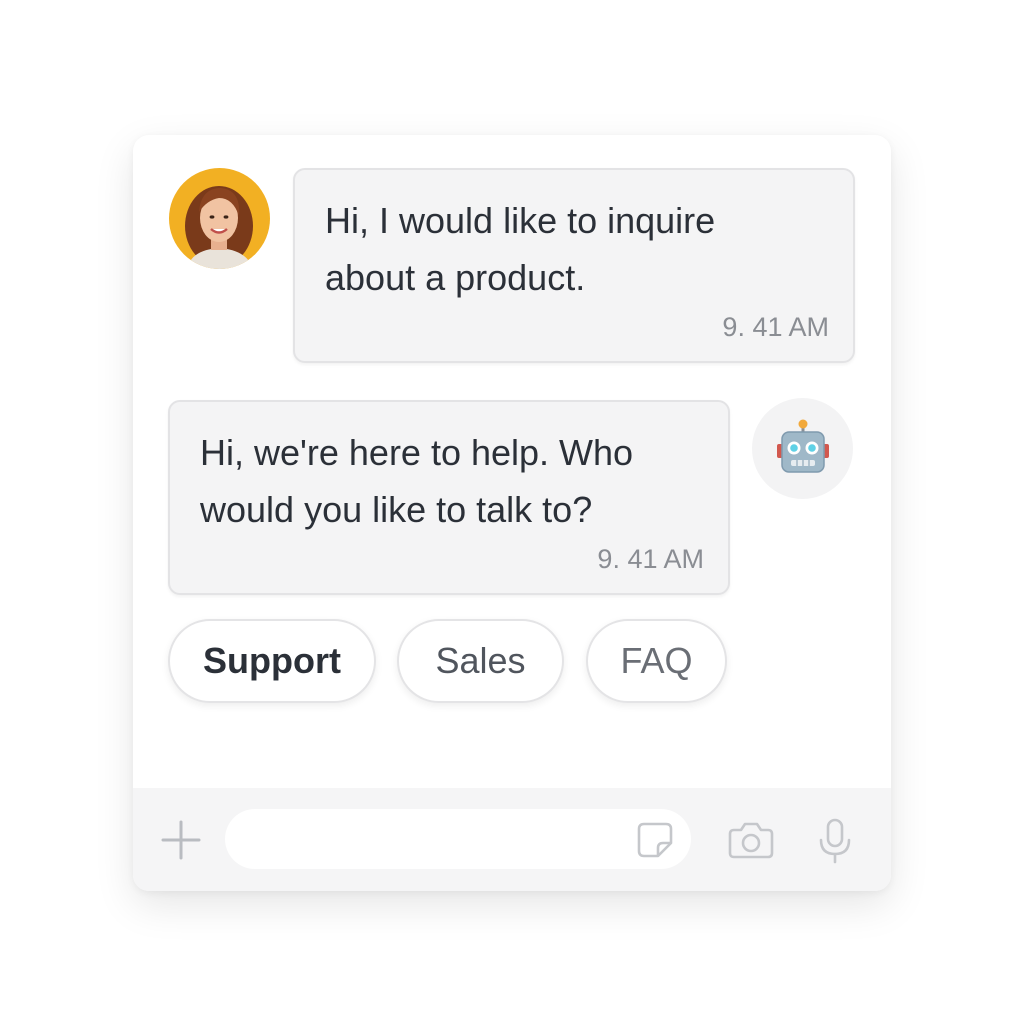 The height and width of the screenshot is (1024, 1024). What do you see at coordinates (656, 661) in the screenshot?
I see `quick-reply-faq: FAQ` at bounding box center [656, 661].